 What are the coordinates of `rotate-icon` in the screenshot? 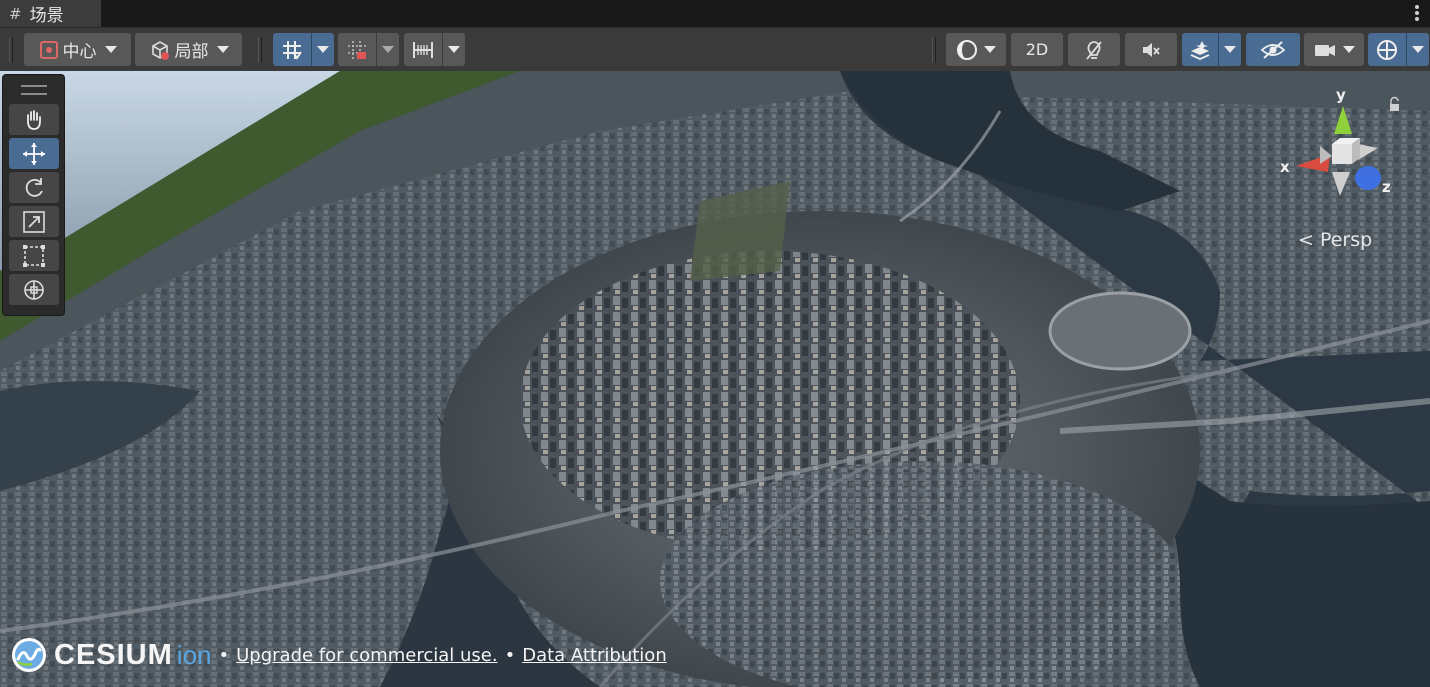 It's located at (34, 187).